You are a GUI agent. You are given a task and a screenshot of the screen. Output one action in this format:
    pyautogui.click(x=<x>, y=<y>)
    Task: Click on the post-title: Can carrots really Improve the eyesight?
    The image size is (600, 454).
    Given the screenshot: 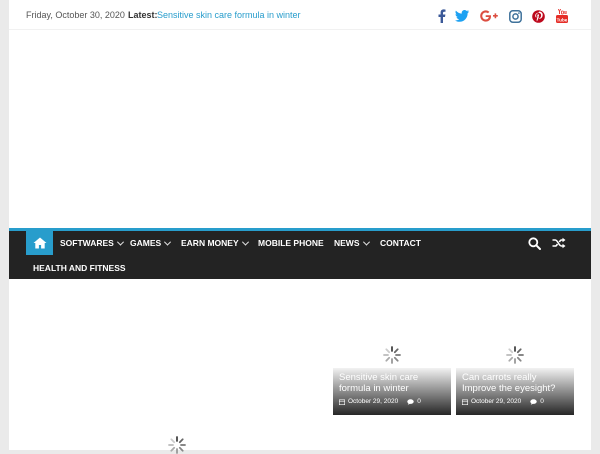 What is the action you would take?
    pyautogui.click(x=516, y=383)
    